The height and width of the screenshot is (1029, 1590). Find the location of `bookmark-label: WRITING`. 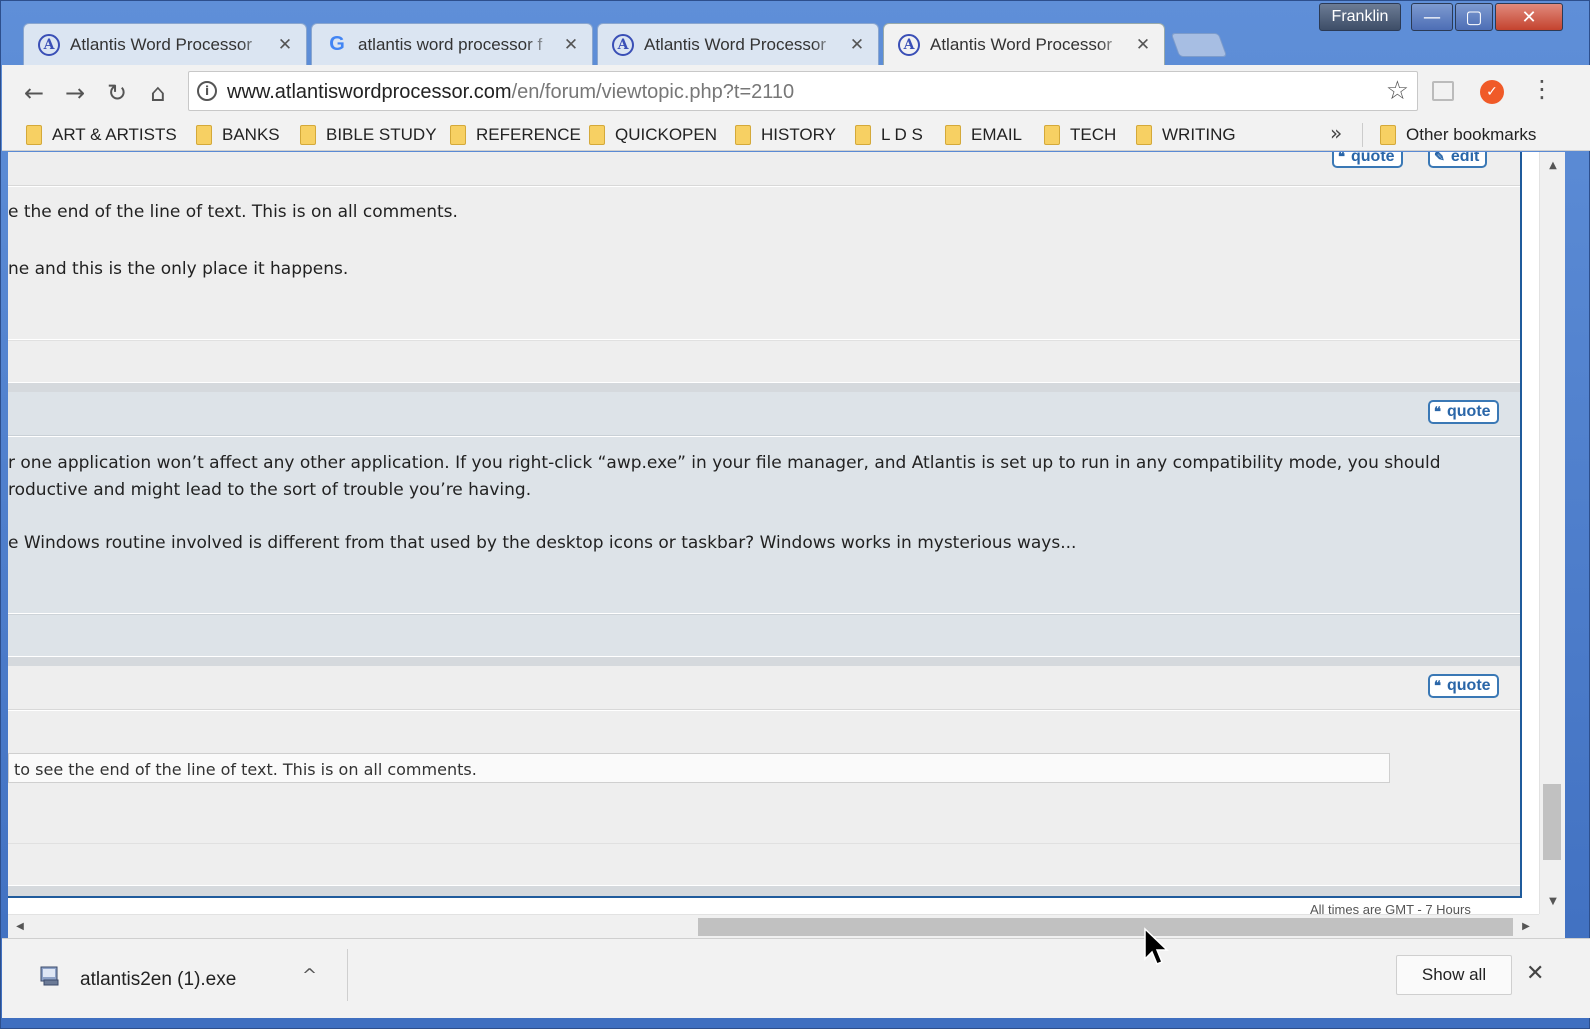

bookmark-label: WRITING is located at coordinates (1199, 134).